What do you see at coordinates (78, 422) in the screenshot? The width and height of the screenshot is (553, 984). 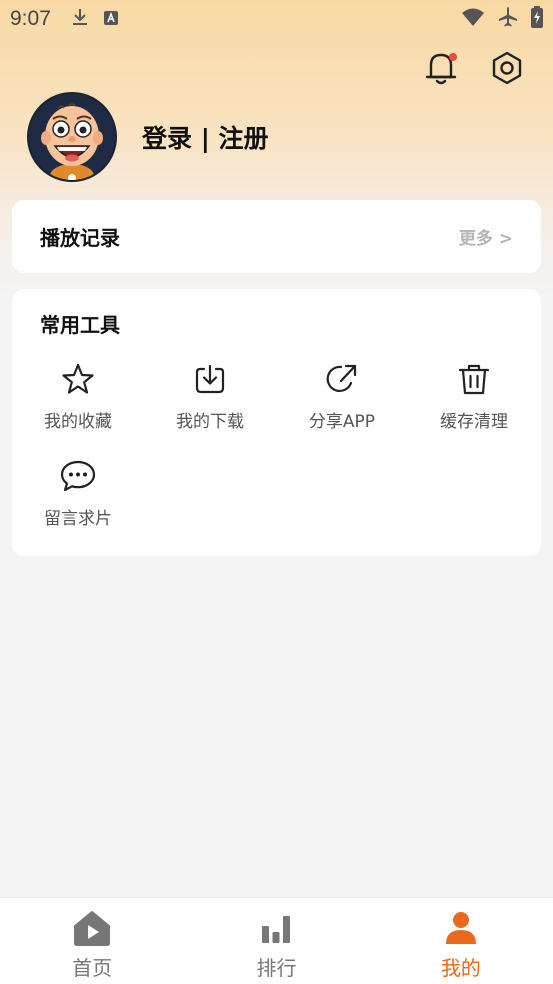 I see `tool-label: 我的收藏` at bounding box center [78, 422].